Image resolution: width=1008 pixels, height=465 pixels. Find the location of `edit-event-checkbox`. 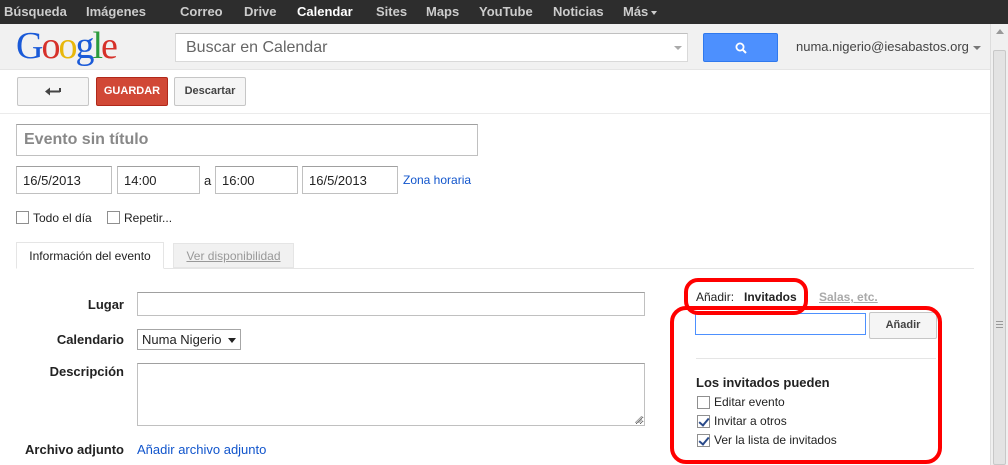

edit-event-checkbox is located at coordinates (703, 402).